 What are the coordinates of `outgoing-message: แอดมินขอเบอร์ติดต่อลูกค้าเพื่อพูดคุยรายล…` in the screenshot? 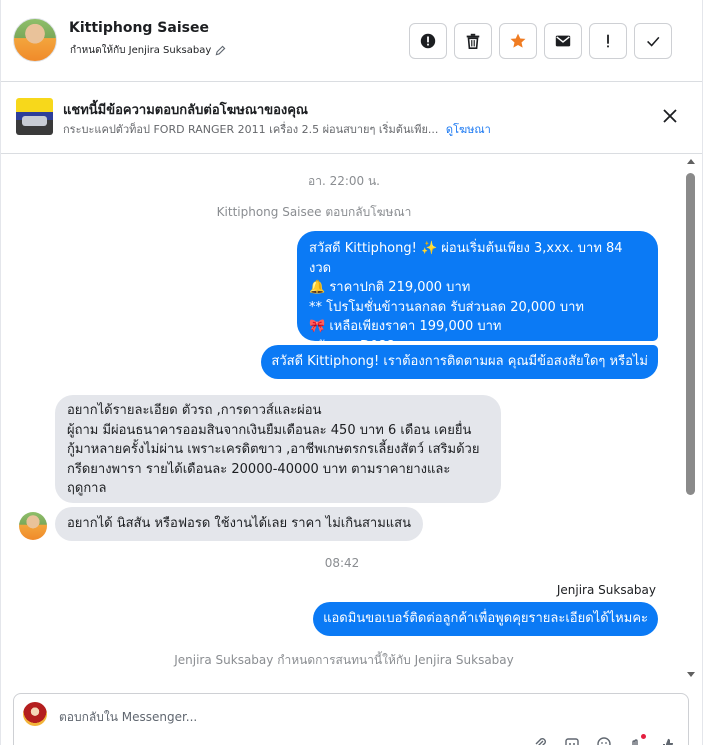 It's located at (485, 619).